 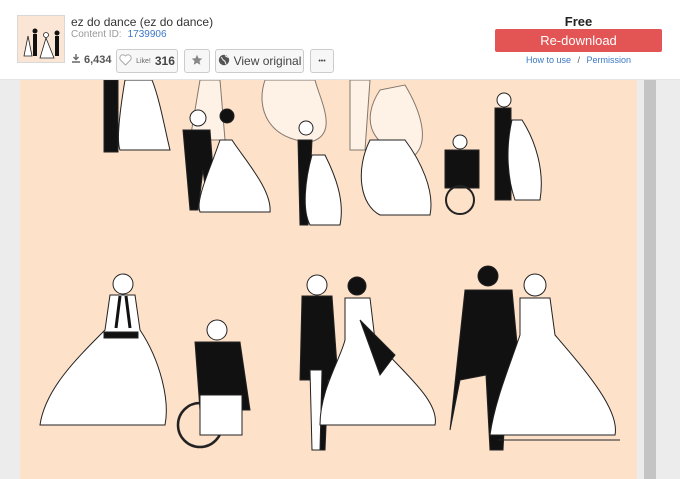 I want to click on scrollbar, so click(x=650, y=279).